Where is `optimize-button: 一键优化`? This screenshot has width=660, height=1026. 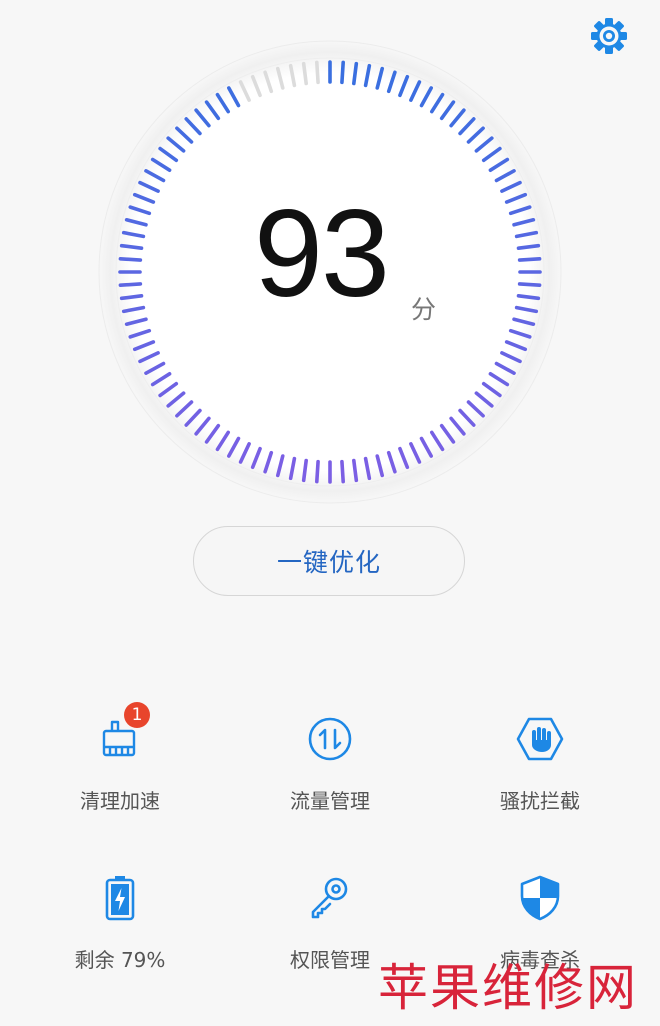 optimize-button: 一键优化 is located at coordinates (329, 561).